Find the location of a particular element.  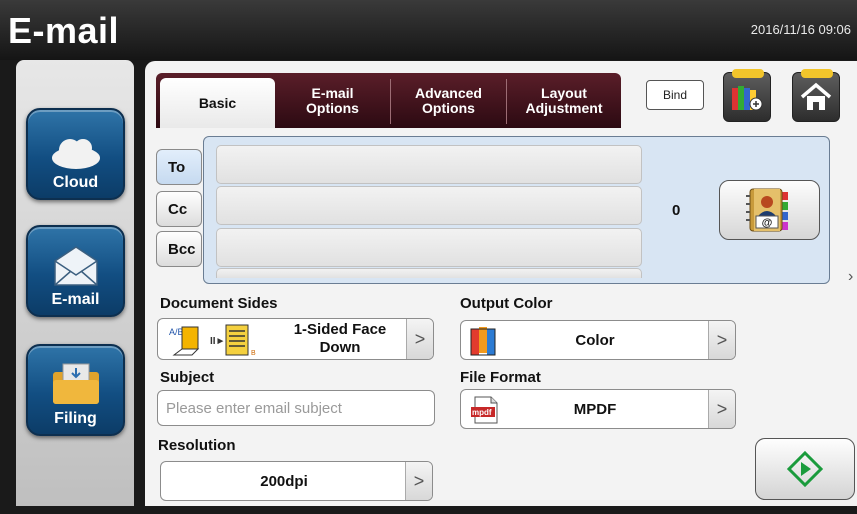

title-bar: E-mail 2016/11/16 09:06 is located at coordinates (428, 30).